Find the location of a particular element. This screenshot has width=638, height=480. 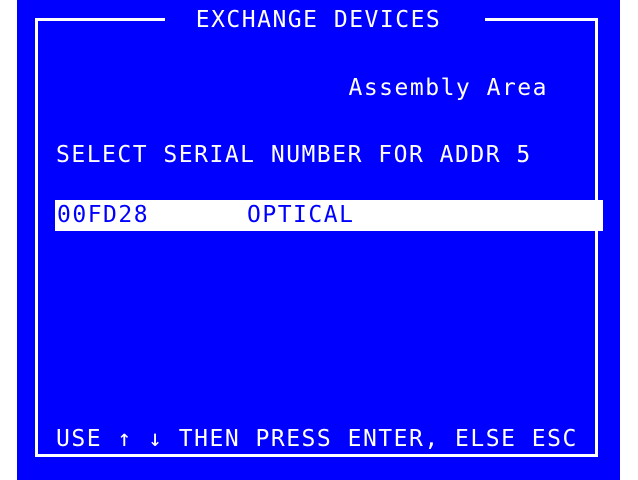

device-list-item-selected: 00FD28 OPTICAL is located at coordinates (329, 215).